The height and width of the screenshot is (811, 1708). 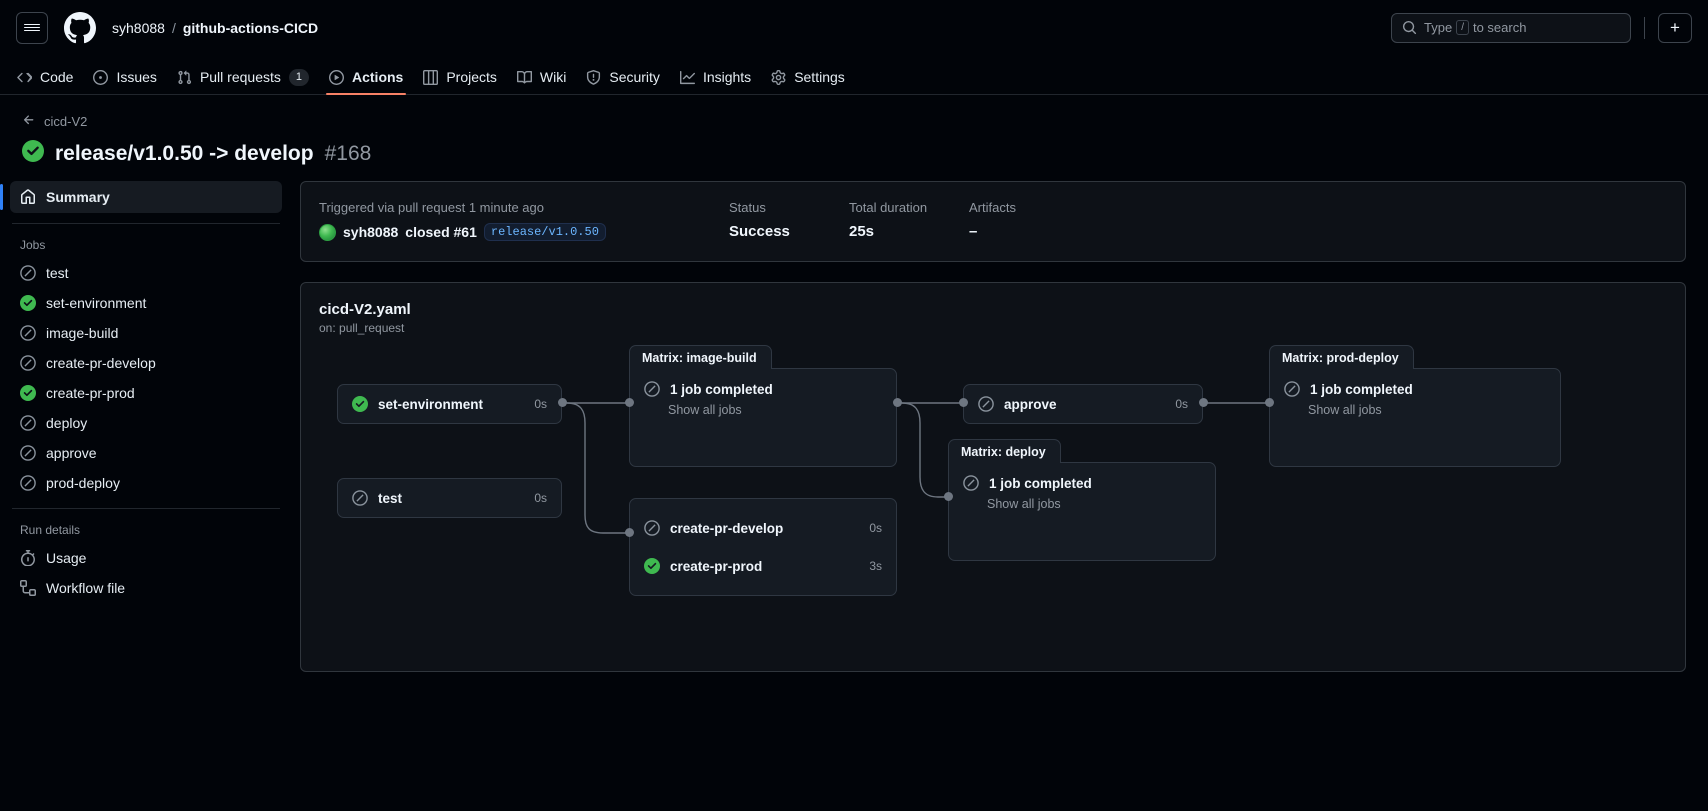 I want to click on sidebar-item-label: Workflow file, so click(x=86, y=588).